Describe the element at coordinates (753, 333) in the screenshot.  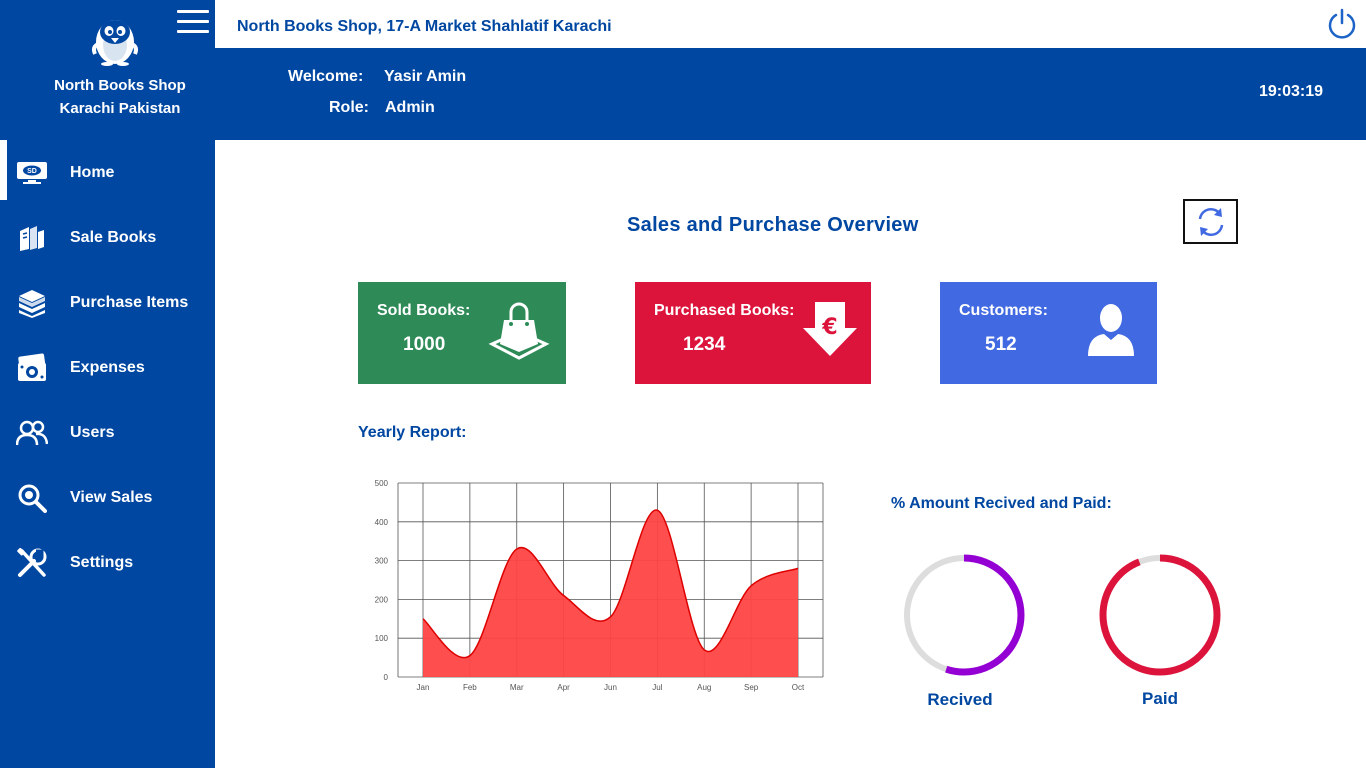
I see `purchased-books-card: Purchased Books: 1234 €` at that location.